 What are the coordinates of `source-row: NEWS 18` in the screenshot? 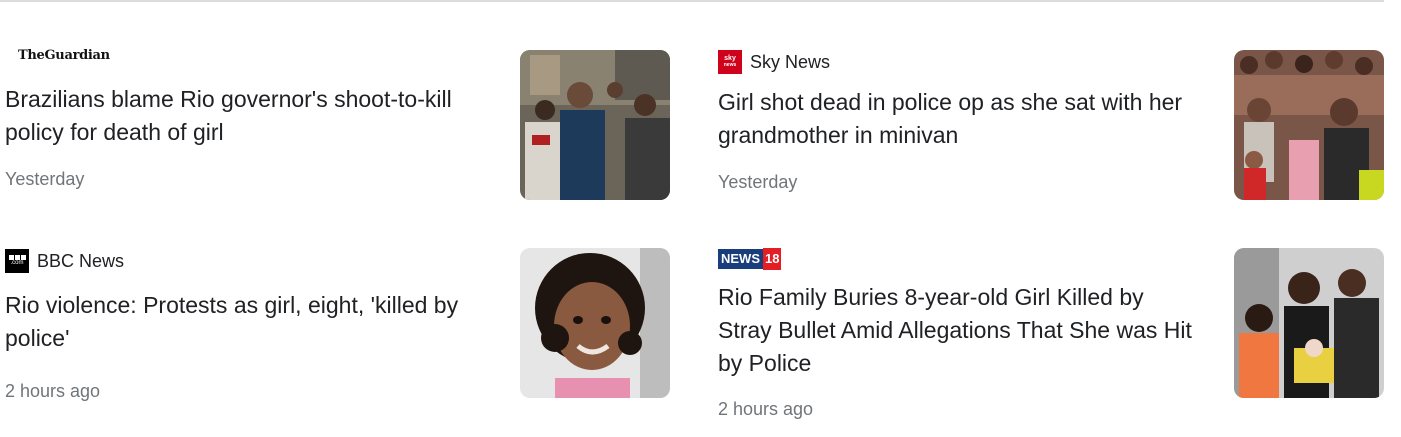 It's located at (753, 259).